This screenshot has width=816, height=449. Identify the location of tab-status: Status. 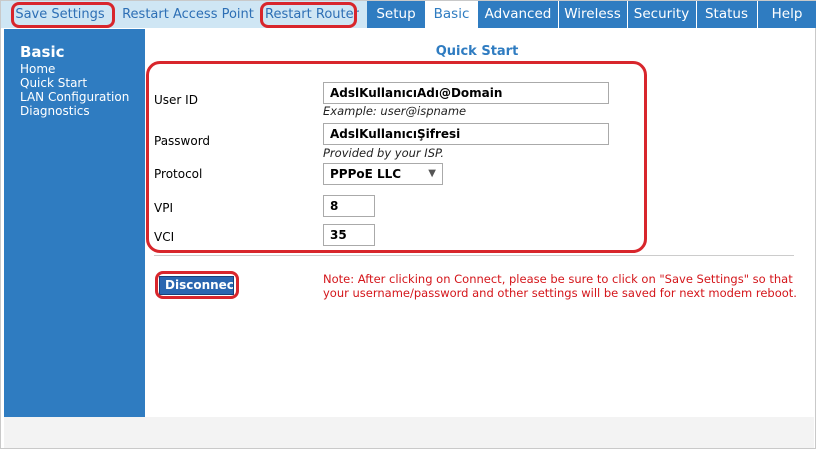
(726, 14).